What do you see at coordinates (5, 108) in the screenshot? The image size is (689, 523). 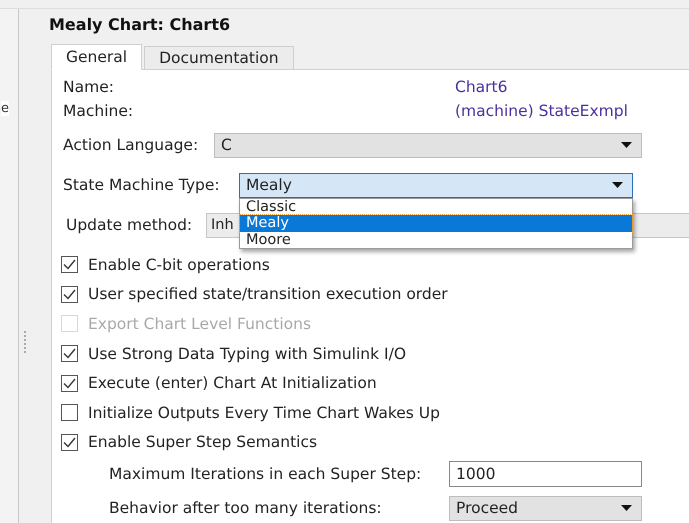 I see `pane-text: e` at bounding box center [5, 108].